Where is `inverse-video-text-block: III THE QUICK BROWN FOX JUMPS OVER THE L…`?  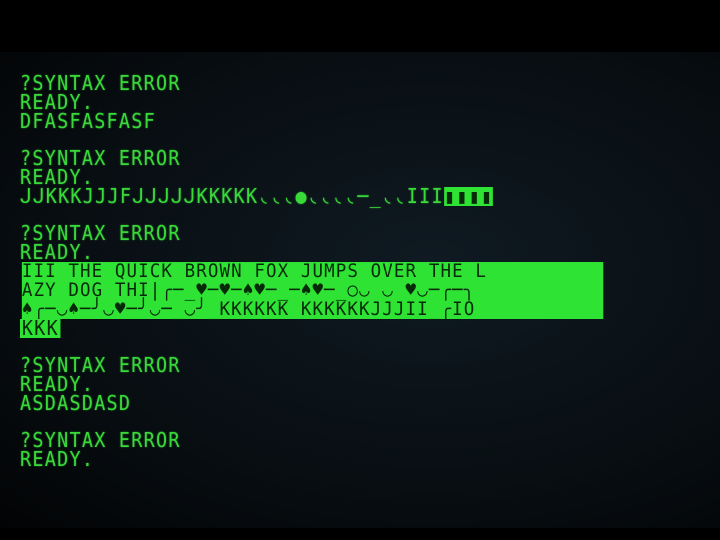
inverse-video-text-block: III THE QUICK BROWN FOX JUMPS OVER THE L… is located at coordinates (312, 291).